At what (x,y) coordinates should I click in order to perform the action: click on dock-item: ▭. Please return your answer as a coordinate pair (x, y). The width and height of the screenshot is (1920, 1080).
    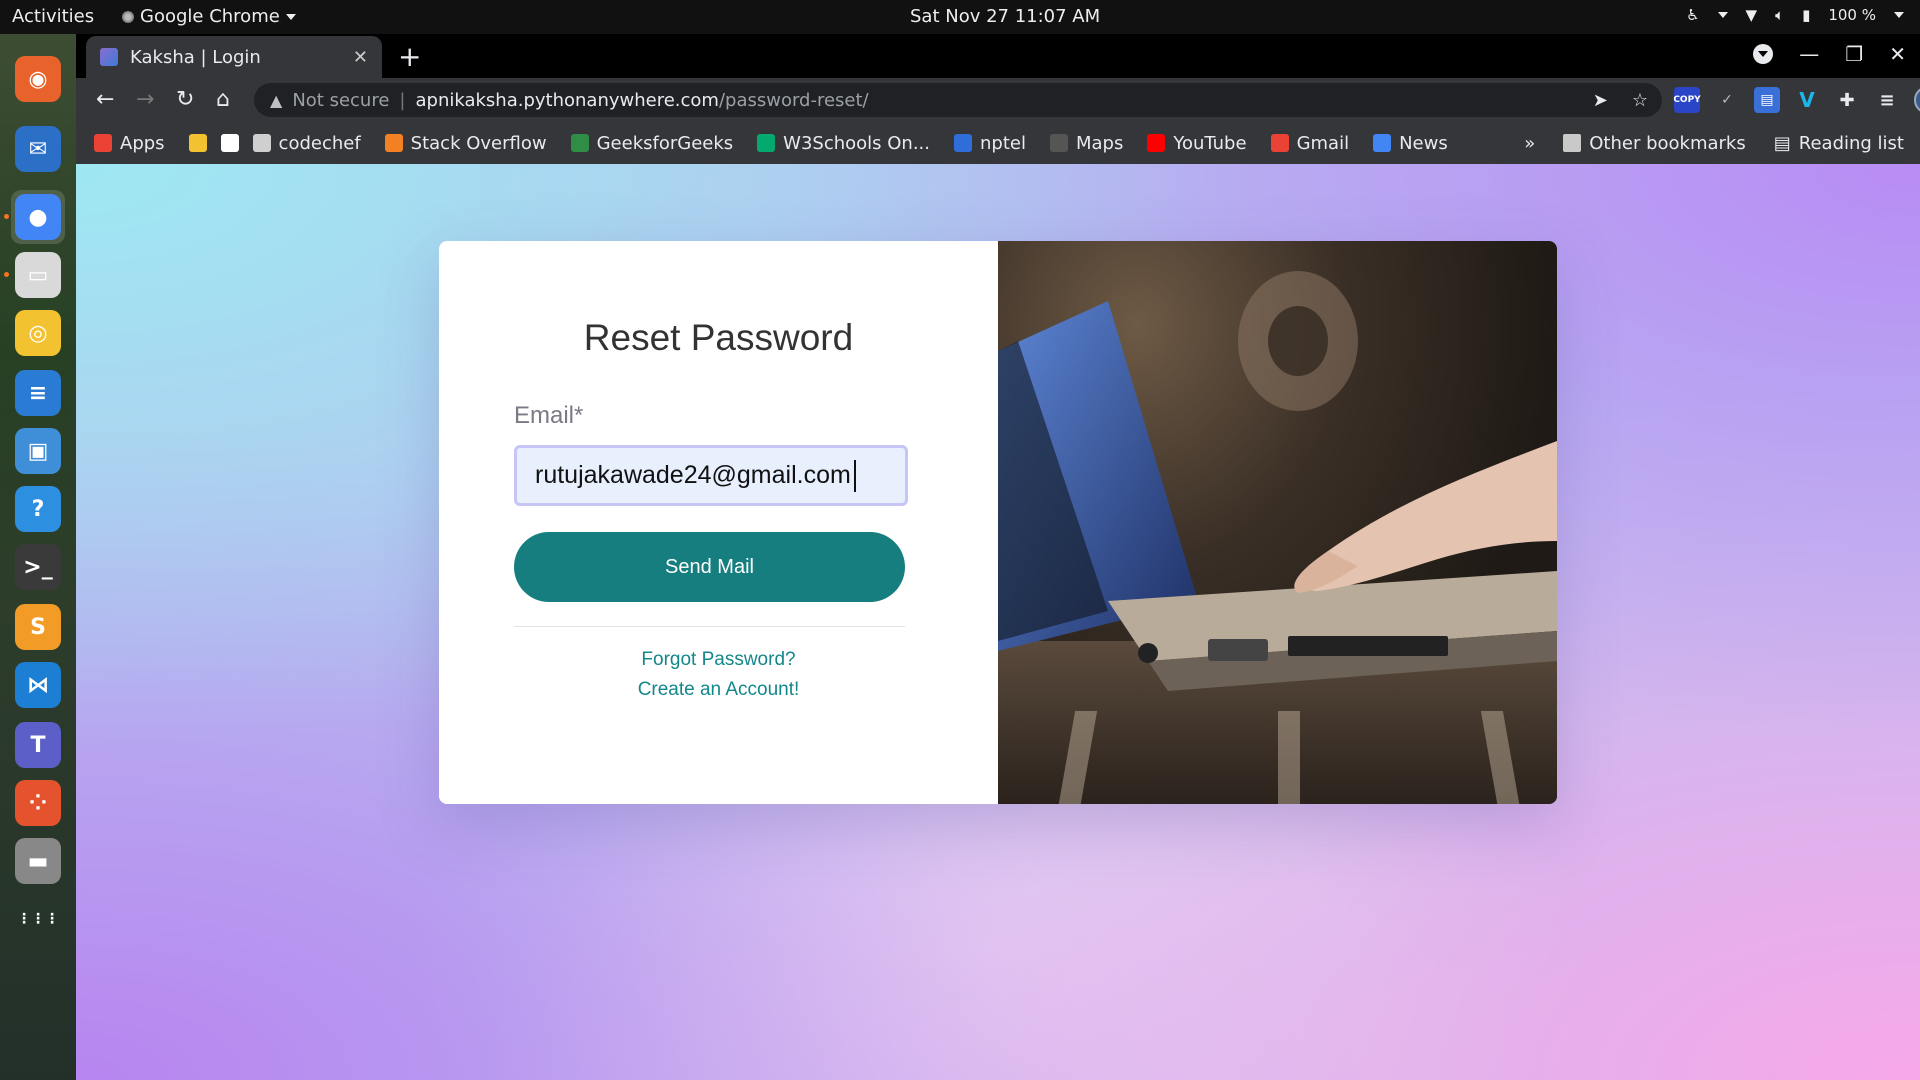
    Looking at the image, I should click on (34, 275).